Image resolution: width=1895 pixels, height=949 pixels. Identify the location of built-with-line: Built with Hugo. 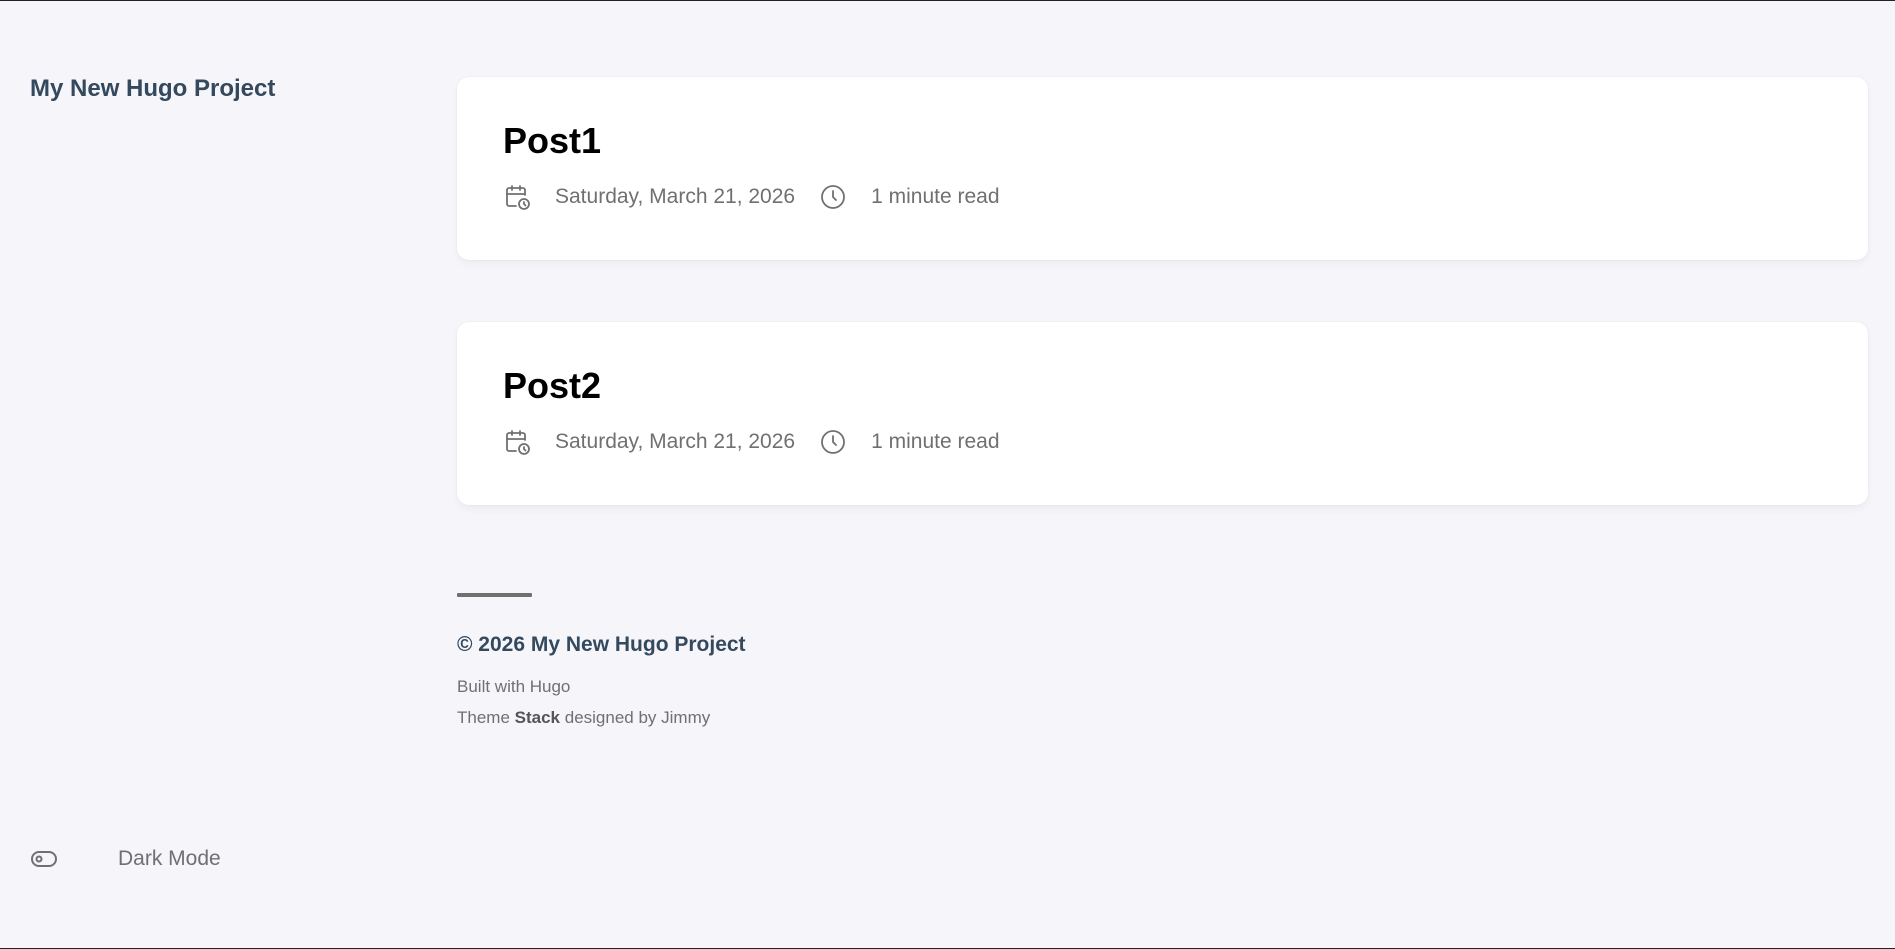
(601, 686).